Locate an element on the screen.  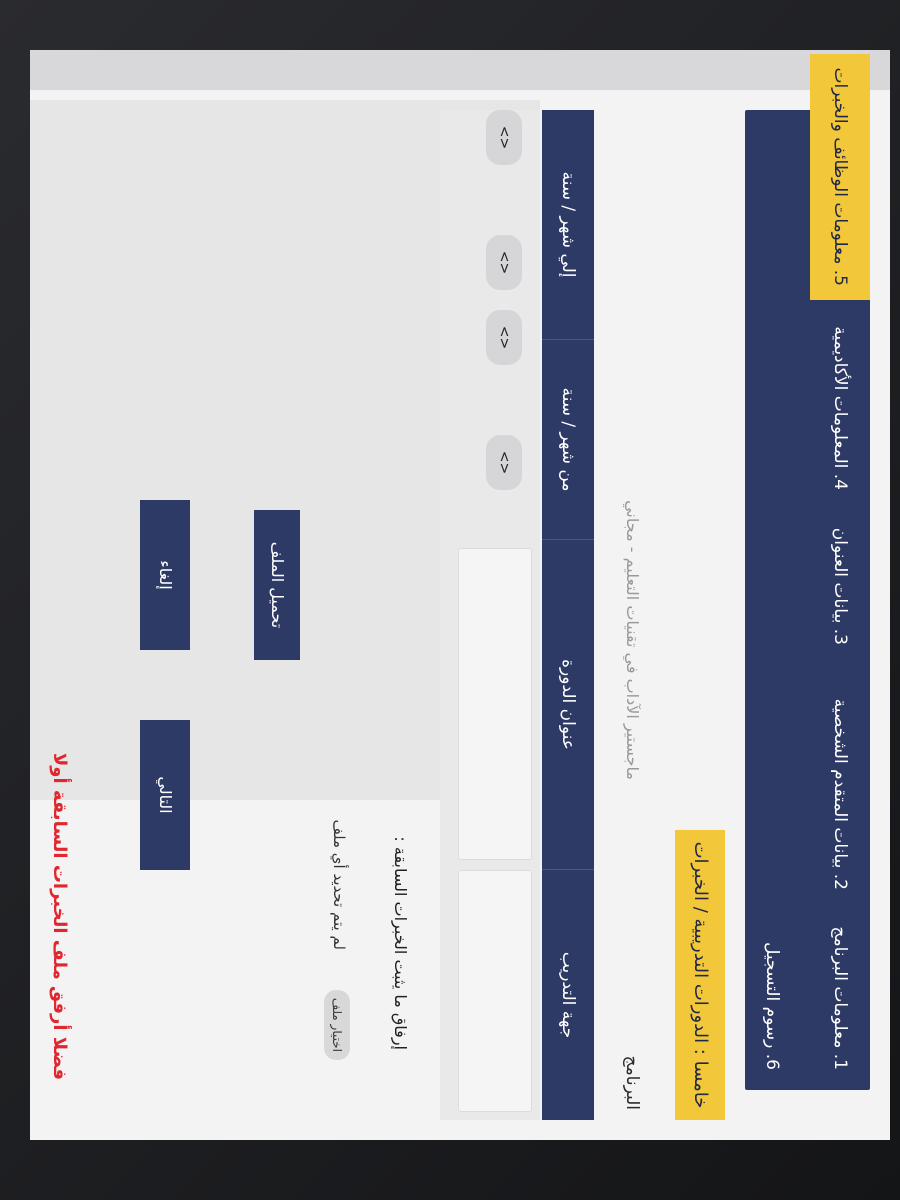
step-jobs-experience: 5. معلومات الوظائف والخبرات is located at coordinates (840, 176).